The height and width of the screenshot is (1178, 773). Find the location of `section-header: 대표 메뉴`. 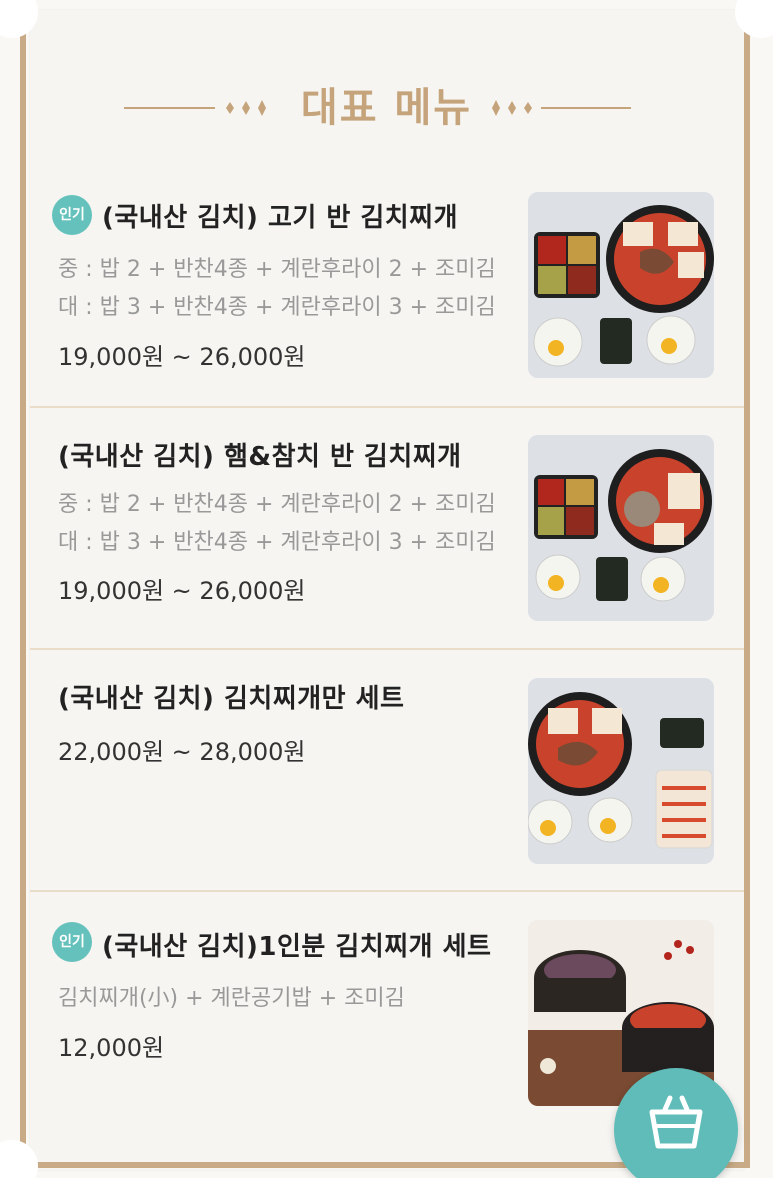

section-header: 대표 메뉴 is located at coordinates (386, 108).